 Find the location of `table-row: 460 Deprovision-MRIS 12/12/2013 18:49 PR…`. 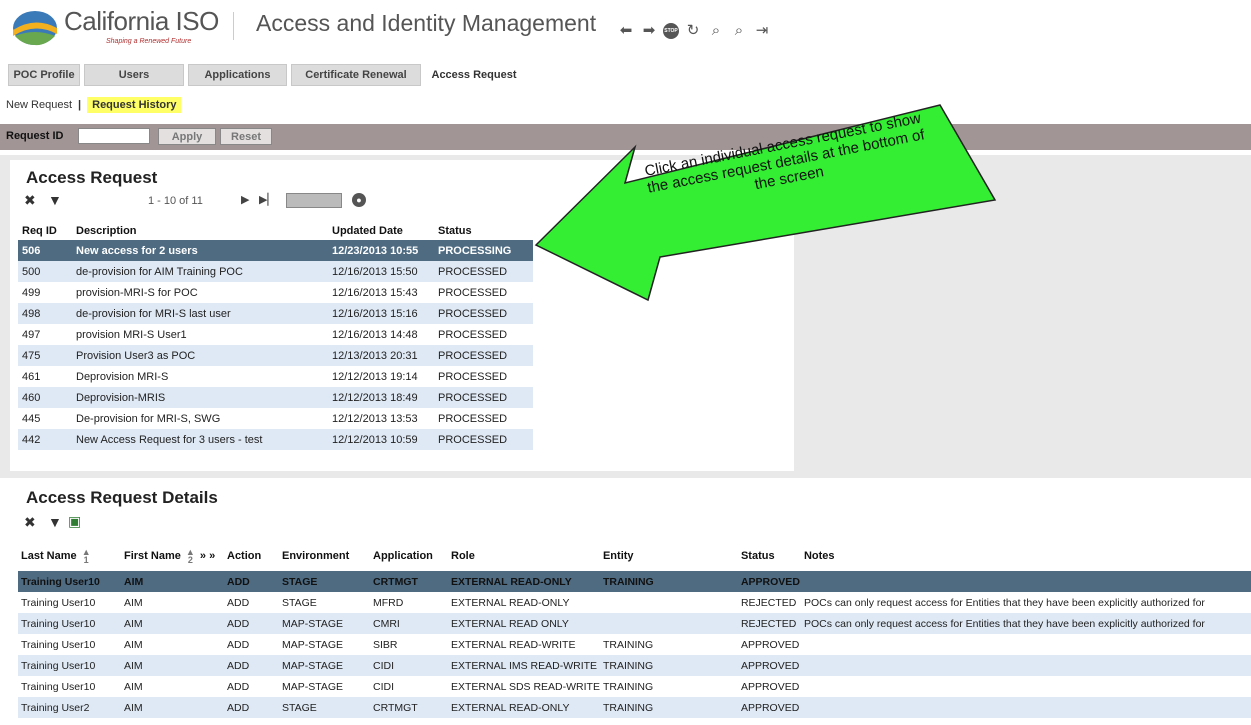

table-row: 460 Deprovision-MRIS 12/12/2013 18:49 PR… is located at coordinates (275, 397).